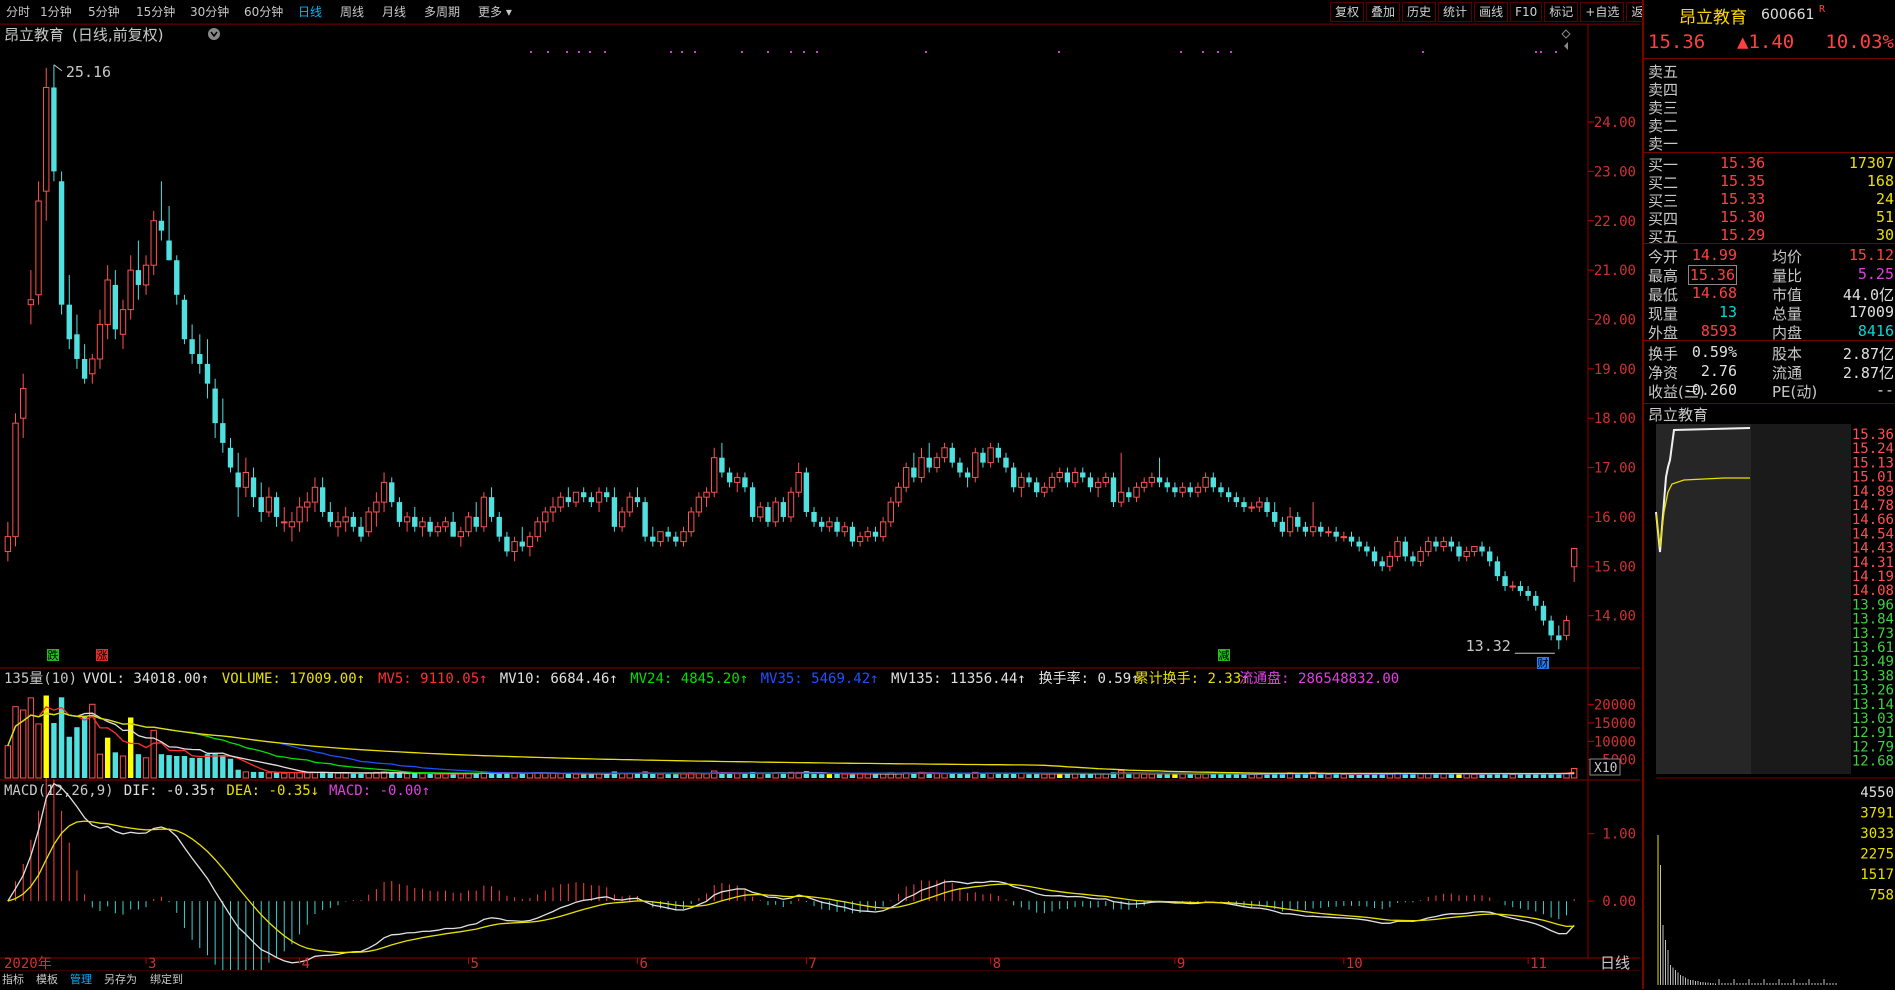 The height and width of the screenshot is (990, 1895). Describe the element at coordinates (1769, 182) in the screenshot. I see `buy-level-row: 买二 15.35 168` at that location.